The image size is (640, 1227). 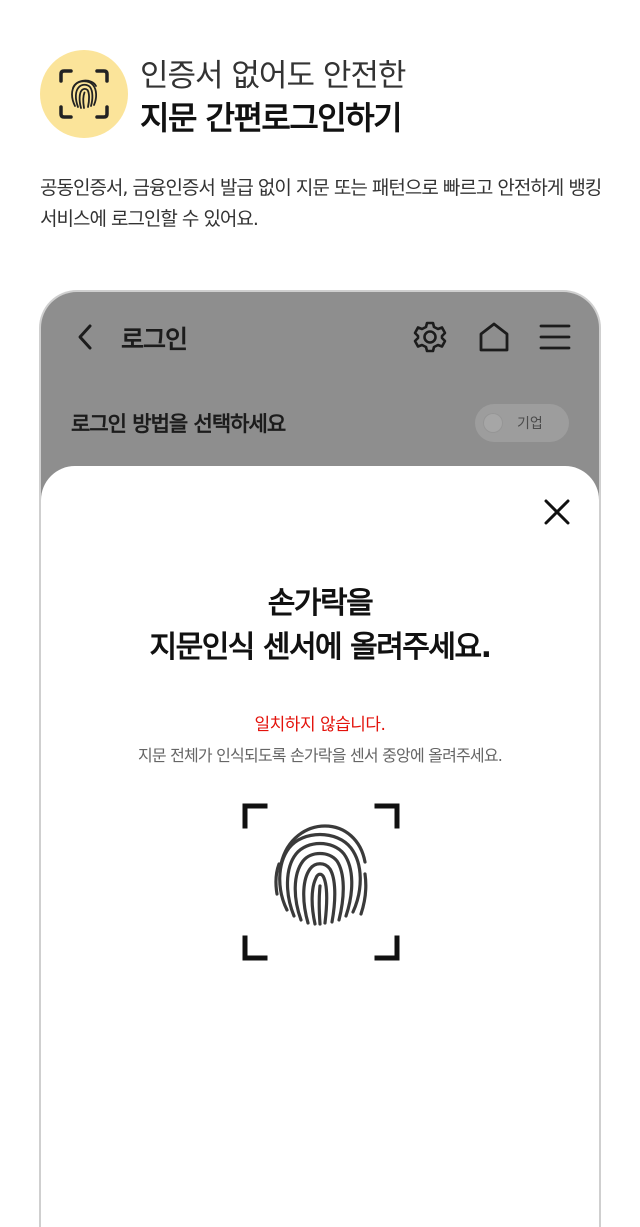 I want to click on menu-icon, so click(x=555, y=337).